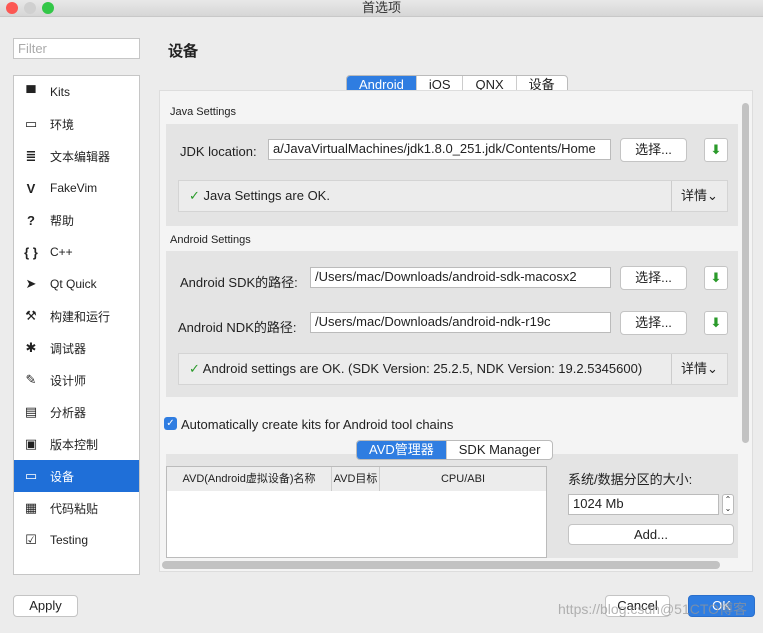 The image size is (763, 633). Describe the element at coordinates (31, 315) in the screenshot. I see `hammer-icon: ⚒` at that location.